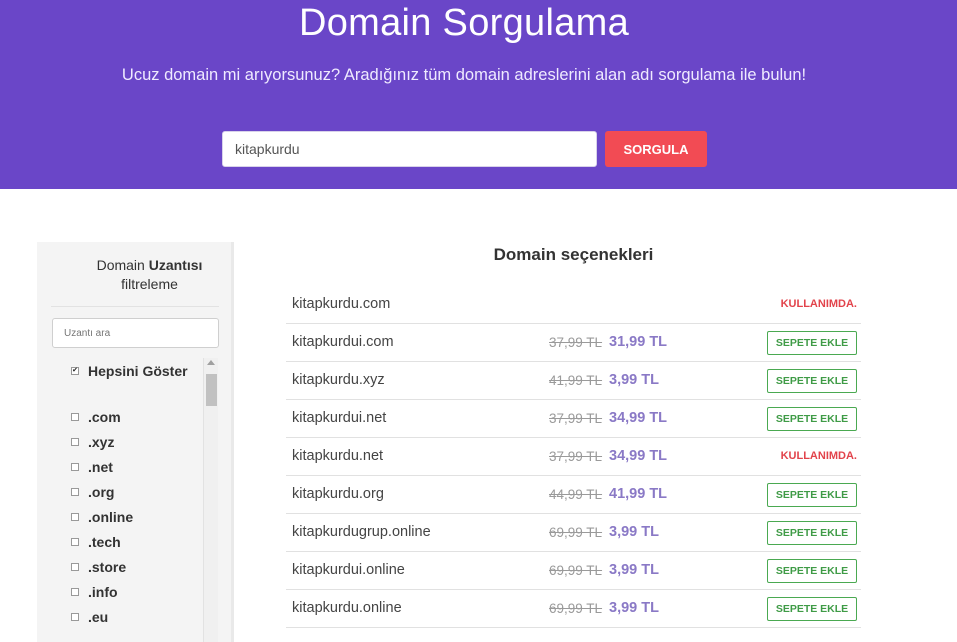  I want to click on extension-filter-item: .net, so click(136, 466).